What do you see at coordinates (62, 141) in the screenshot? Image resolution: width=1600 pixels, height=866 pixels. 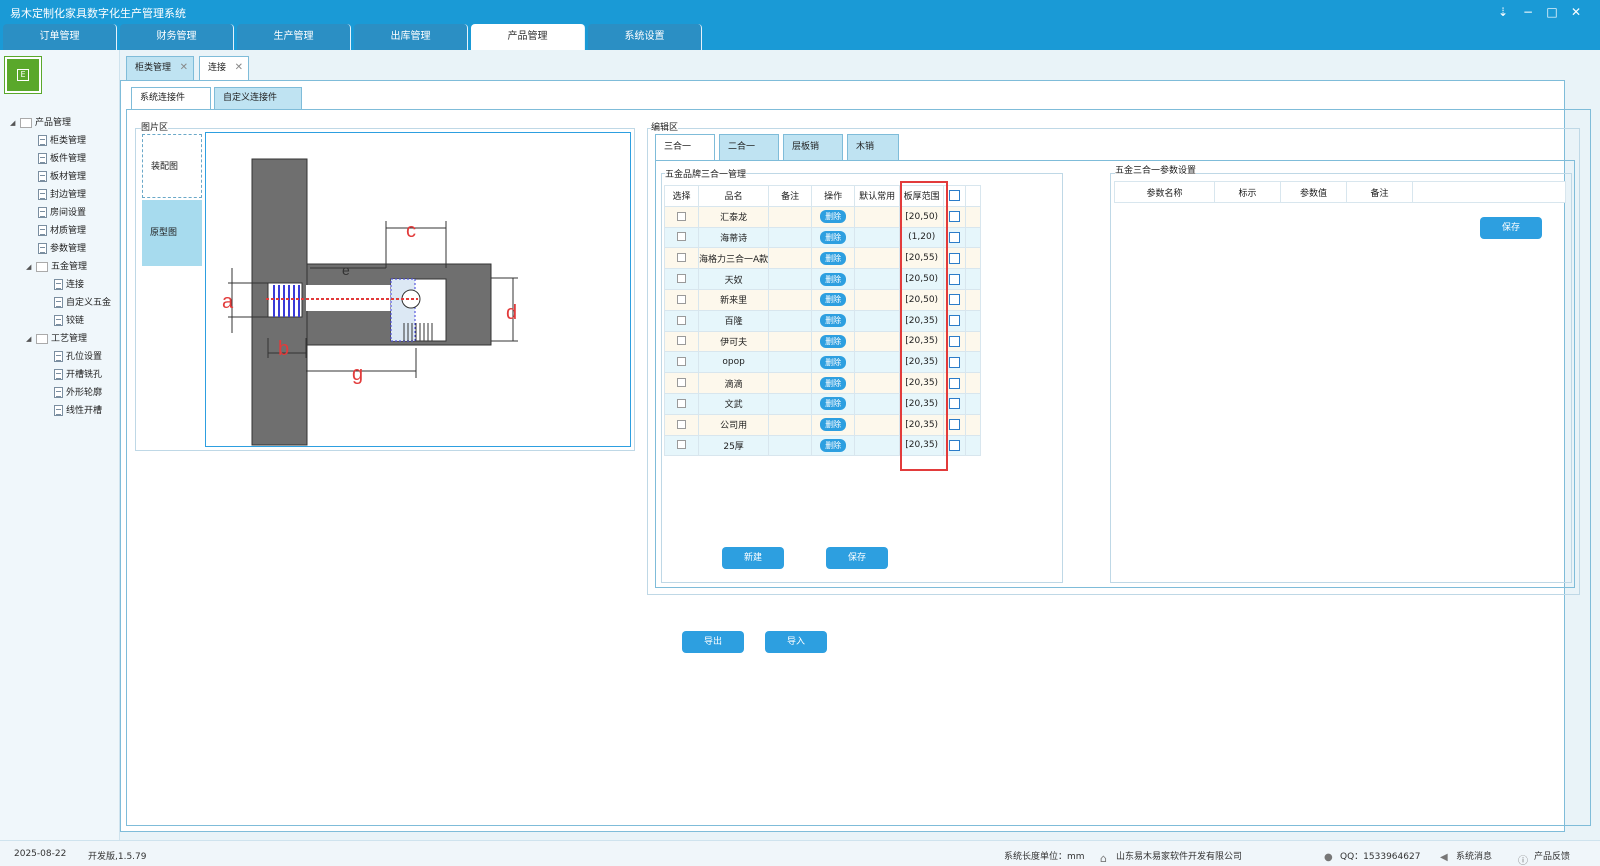 I see `tree-item-cabinet-management: 柜类管理` at bounding box center [62, 141].